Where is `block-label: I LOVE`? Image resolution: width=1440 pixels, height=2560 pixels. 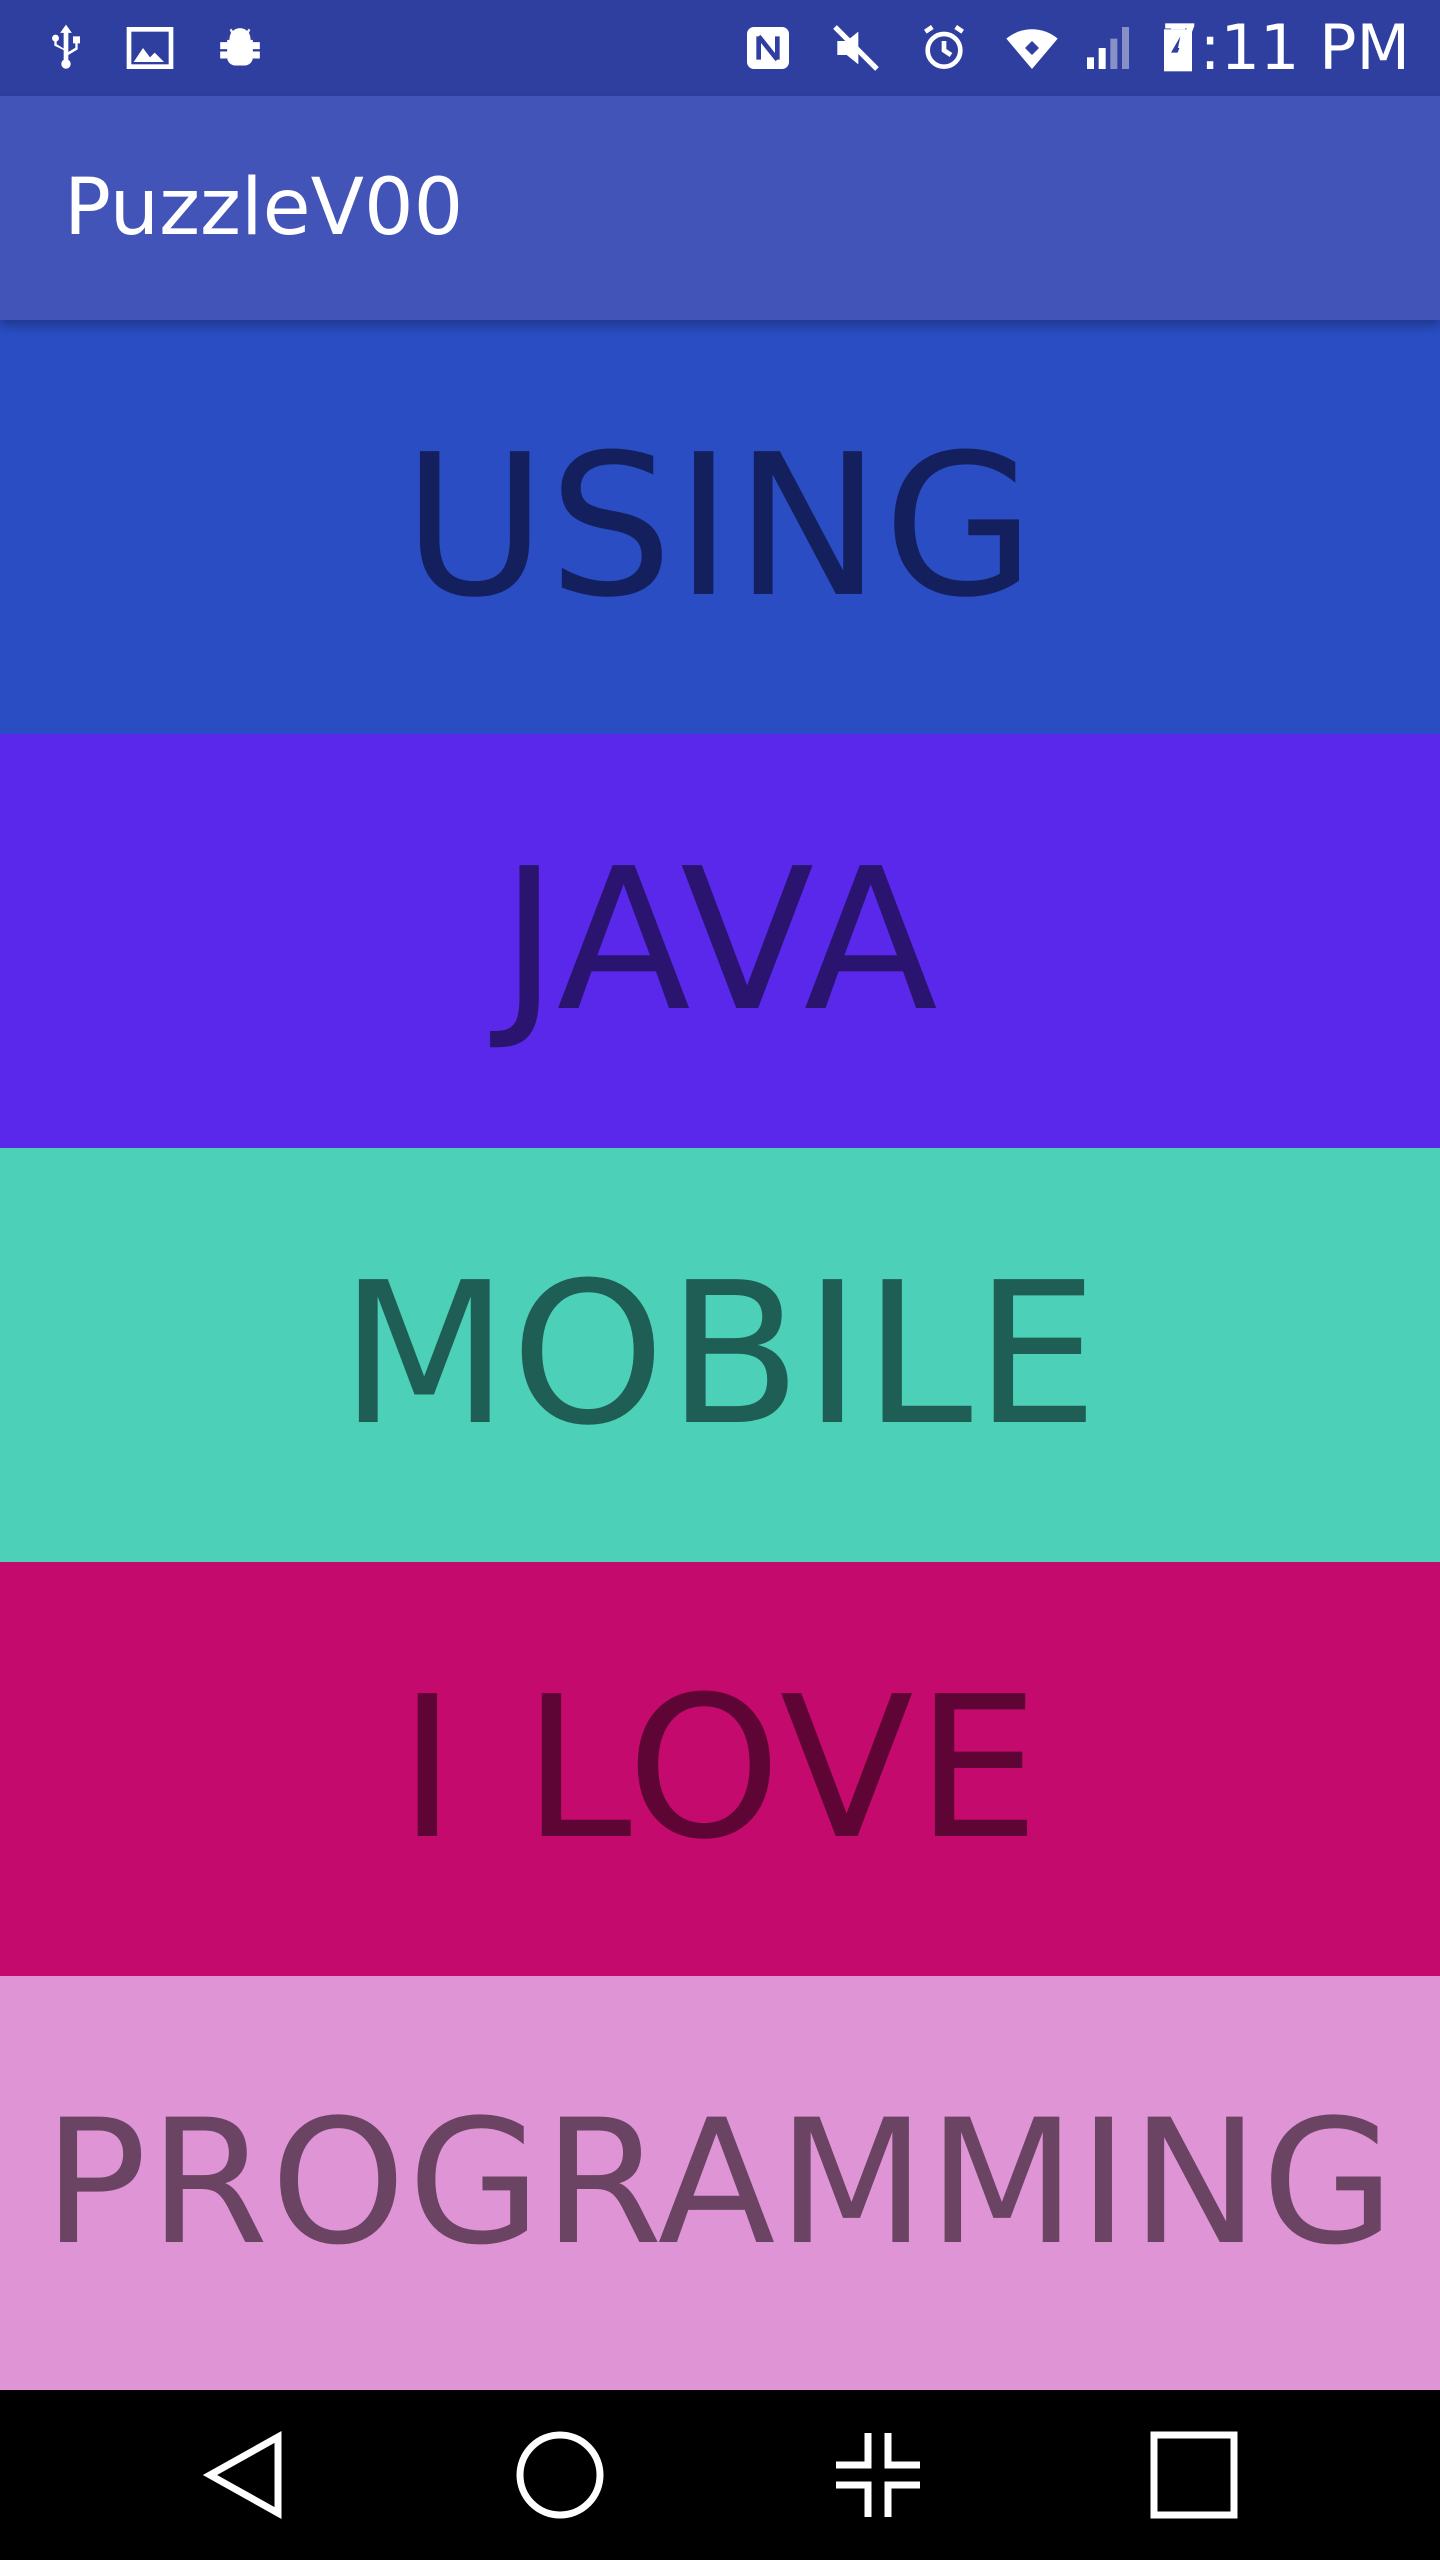 block-label: I LOVE is located at coordinates (720, 1769).